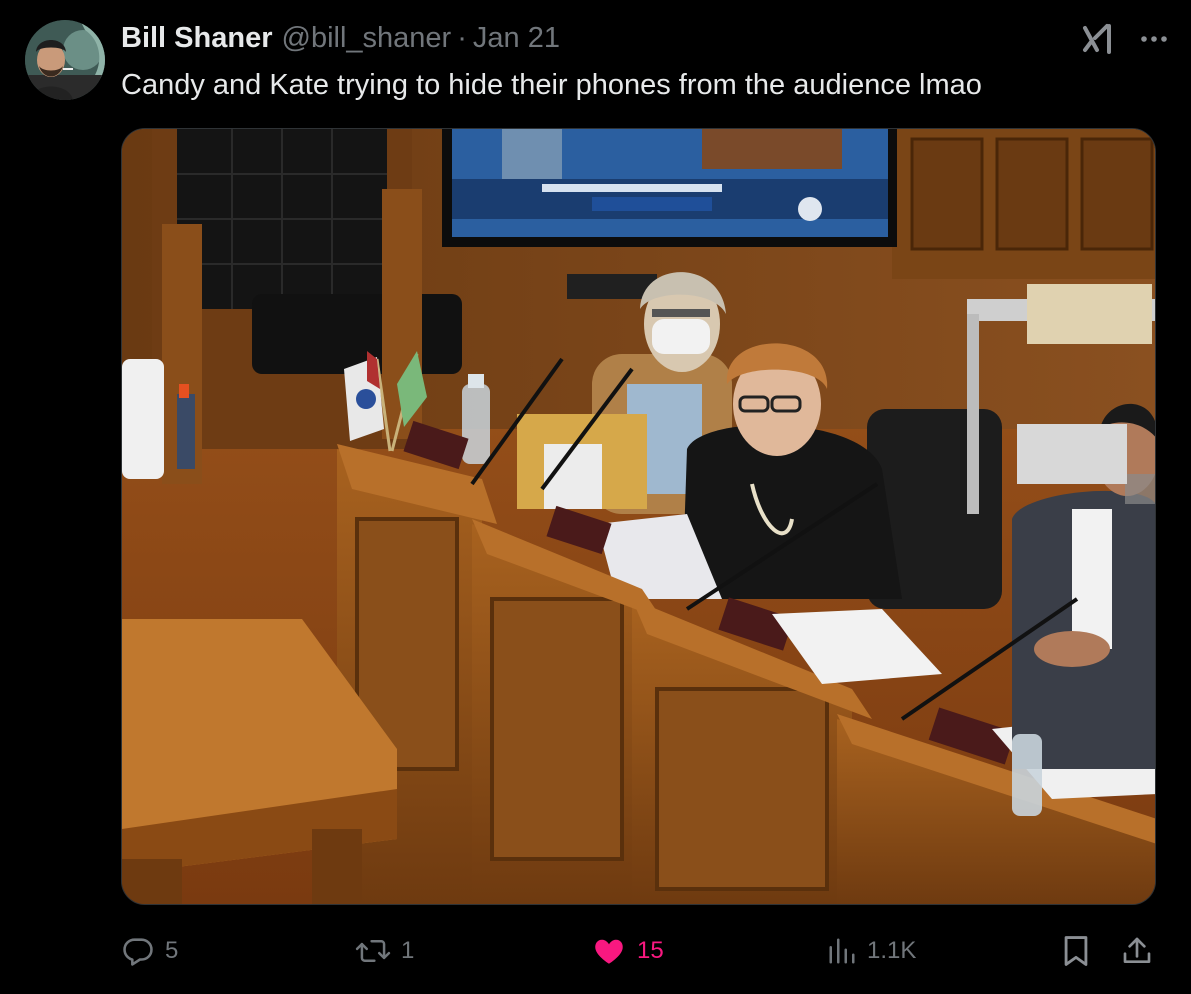 Image resolution: width=1191 pixels, height=994 pixels. What do you see at coordinates (408, 950) in the screenshot?
I see `repost-count: 1` at bounding box center [408, 950].